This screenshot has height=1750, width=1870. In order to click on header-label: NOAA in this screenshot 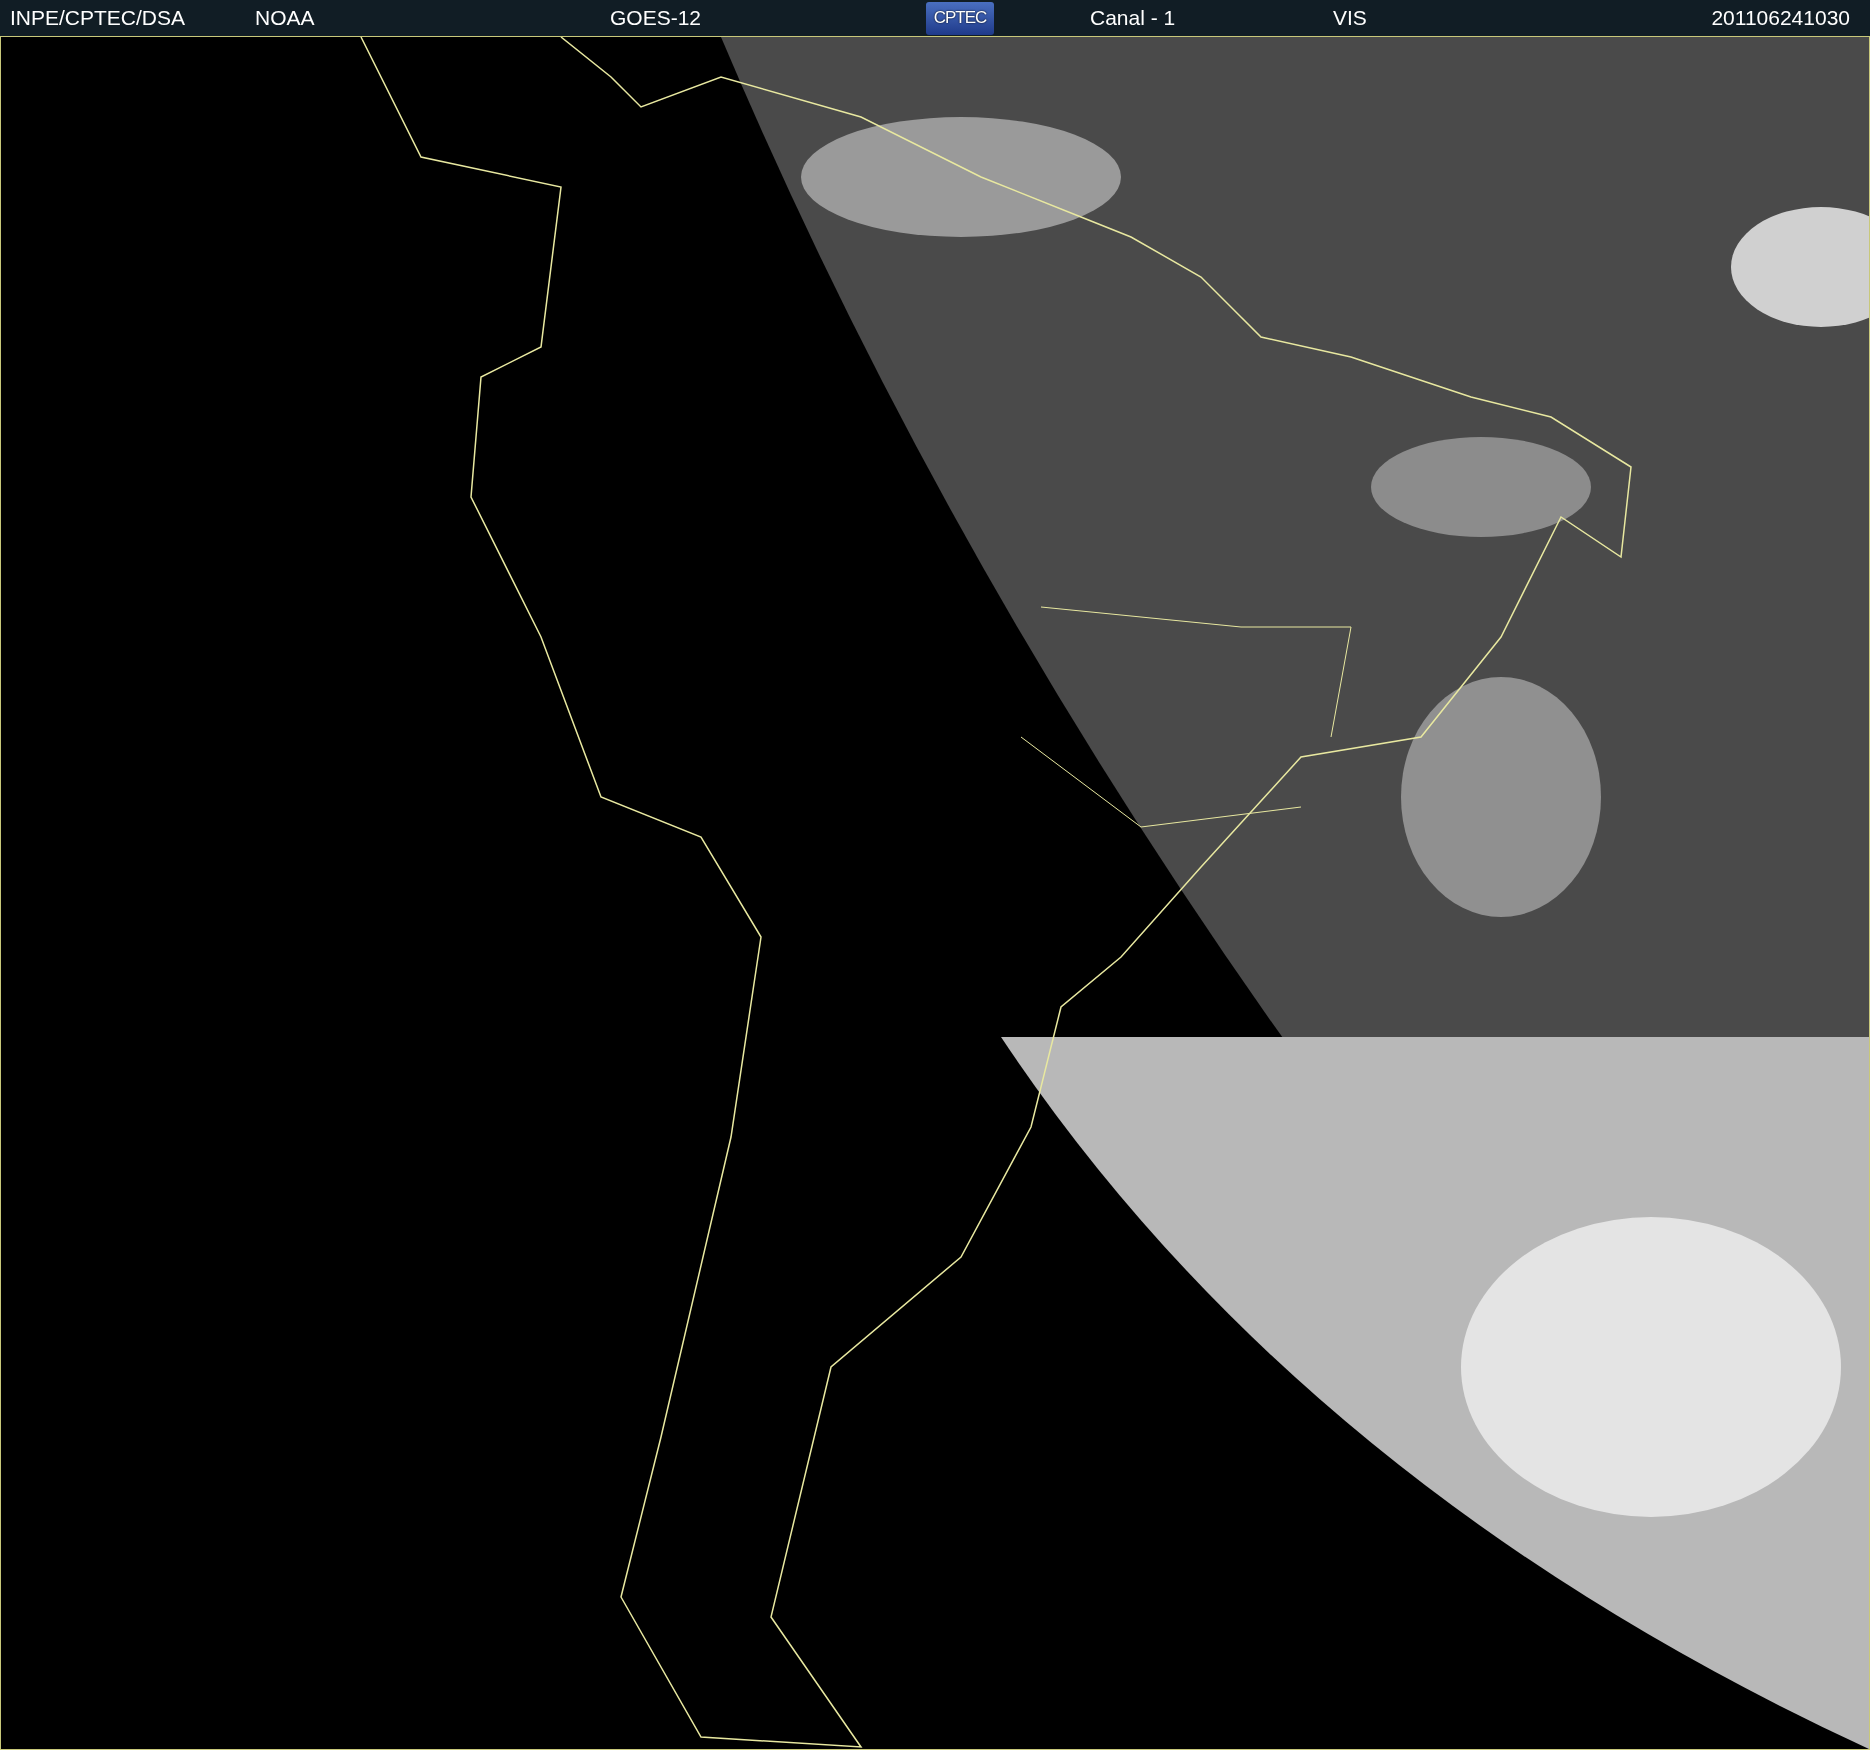, I will do `click(285, 18)`.